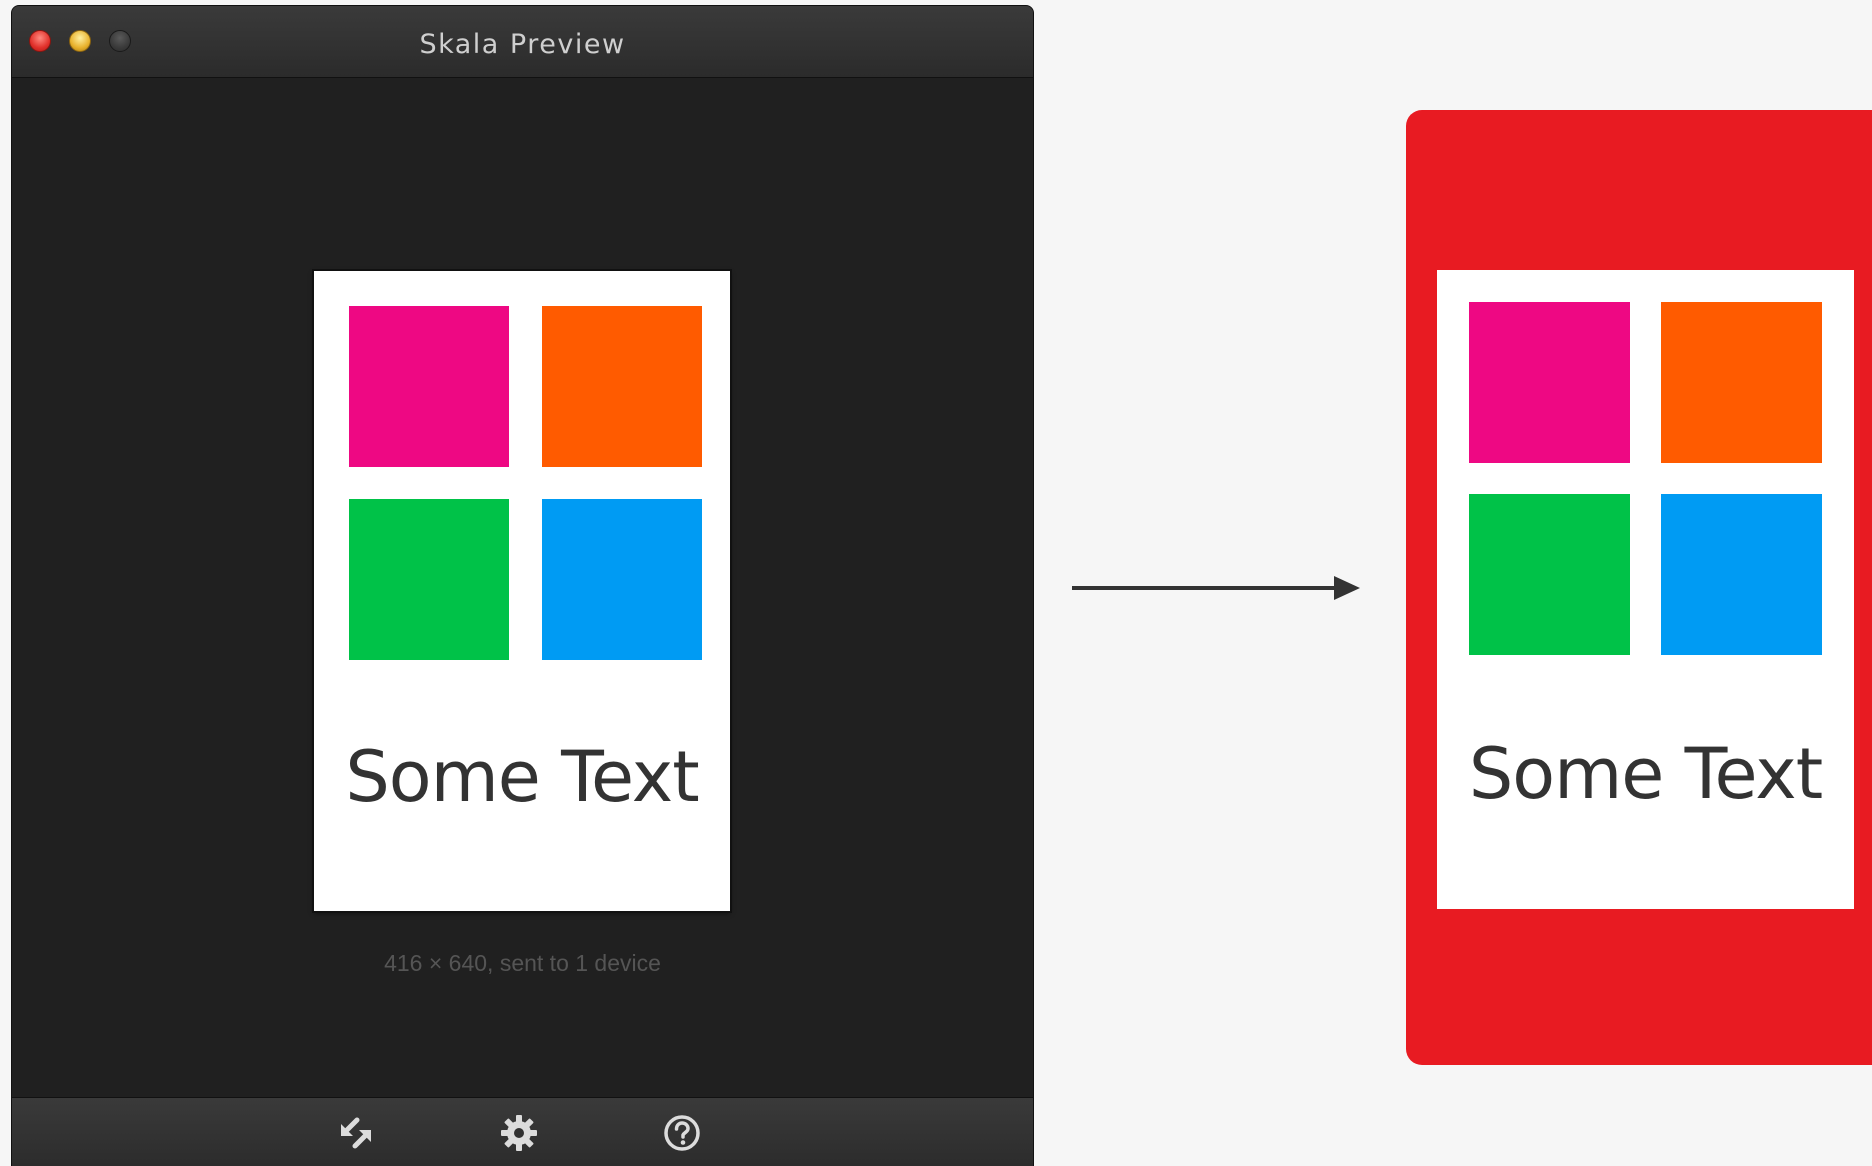 The width and height of the screenshot is (1872, 1166). What do you see at coordinates (1549, 574) in the screenshot?
I see `device-green-square` at bounding box center [1549, 574].